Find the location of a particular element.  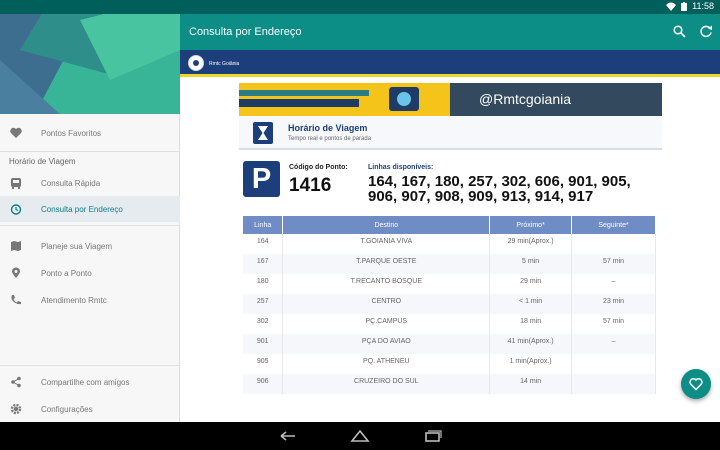

status-bar: 11:58 is located at coordinates (360, 7).